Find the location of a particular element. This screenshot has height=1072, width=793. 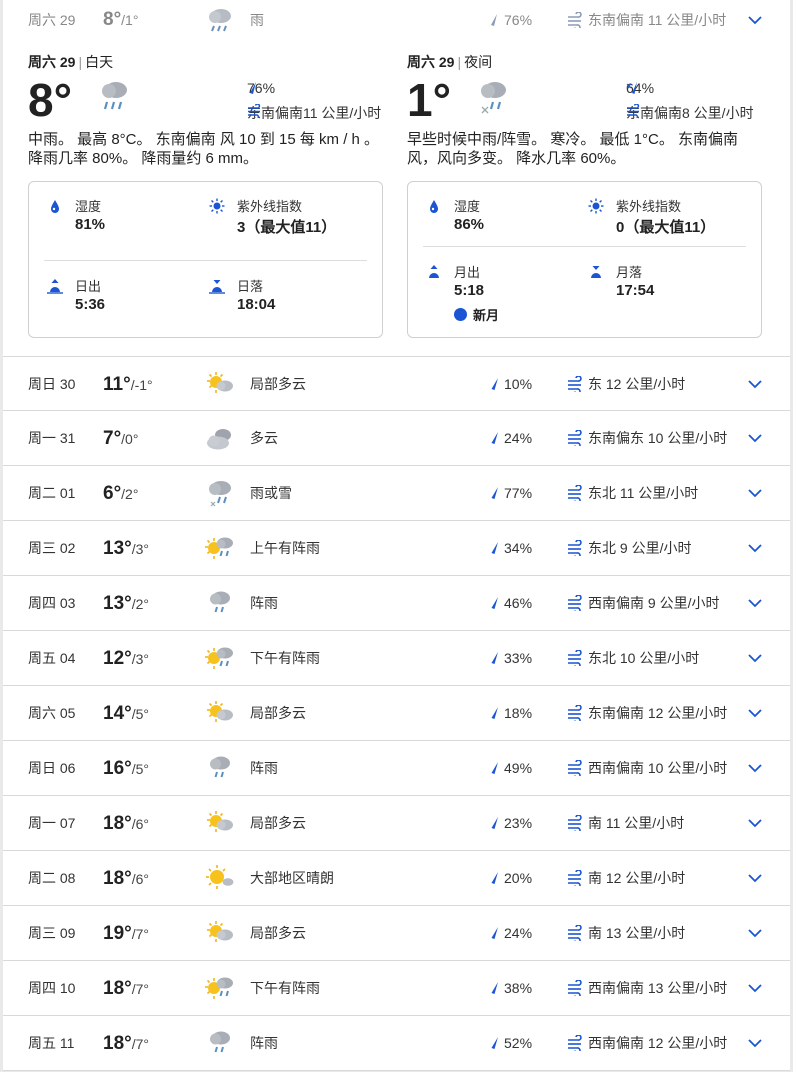

row-precip: 46% is located at coordinates (518, 603).